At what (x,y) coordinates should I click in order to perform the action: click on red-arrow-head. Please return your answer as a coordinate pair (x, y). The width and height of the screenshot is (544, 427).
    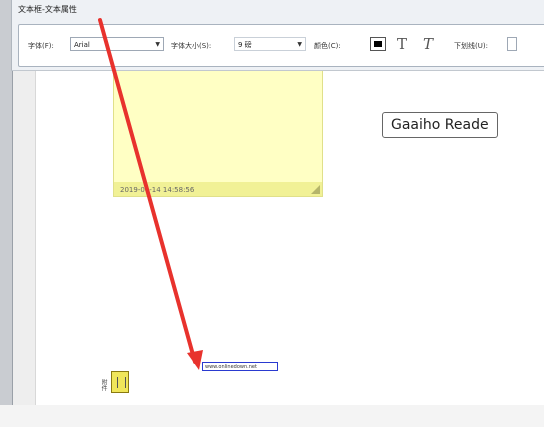
    Looking at the image, I should click on (195, 360).